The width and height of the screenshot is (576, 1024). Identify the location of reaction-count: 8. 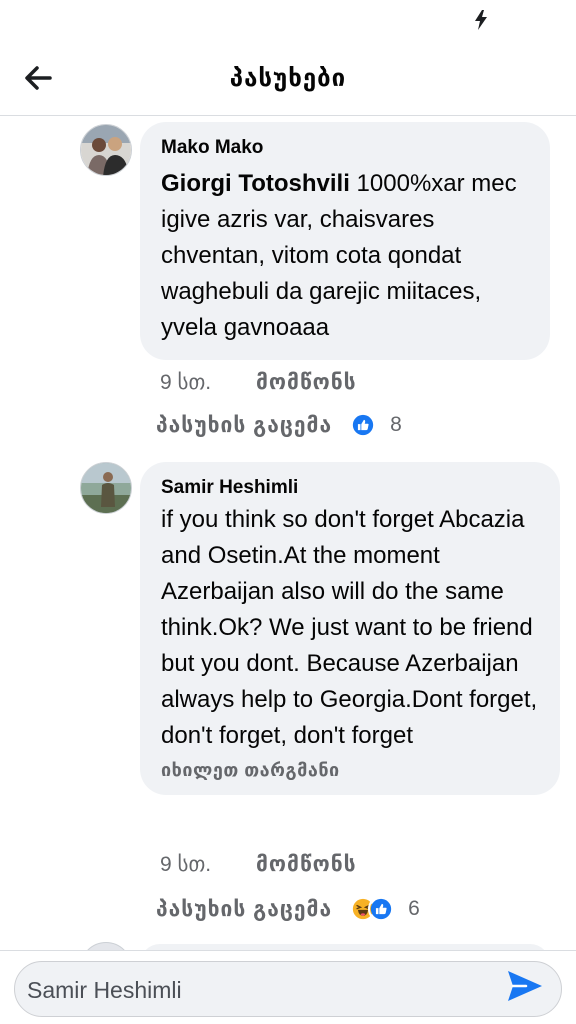
(396, 424).